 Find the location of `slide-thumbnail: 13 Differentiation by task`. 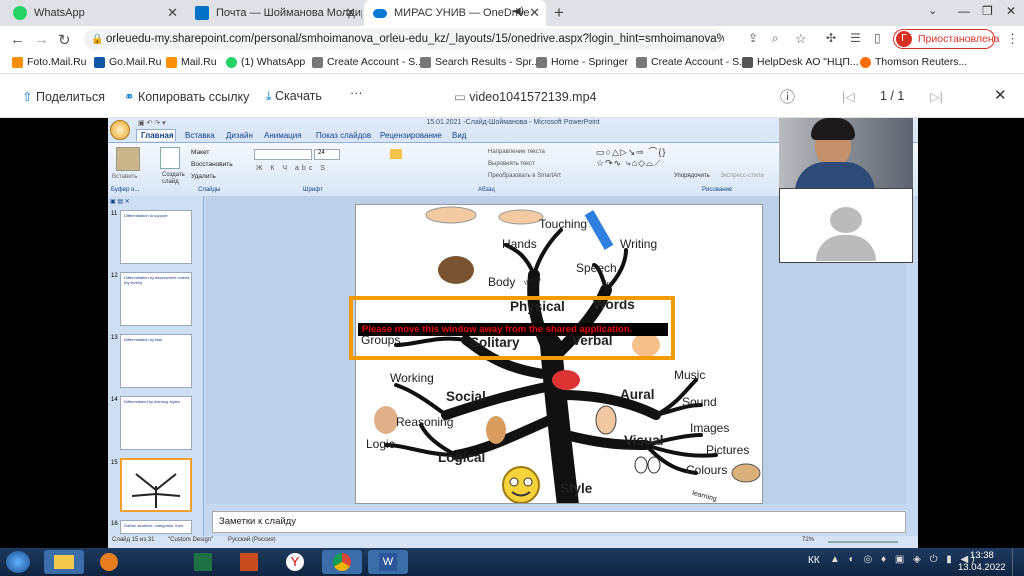

slide-thumbnail: 13 Differentiation by task is located at coordinates (151, 361).